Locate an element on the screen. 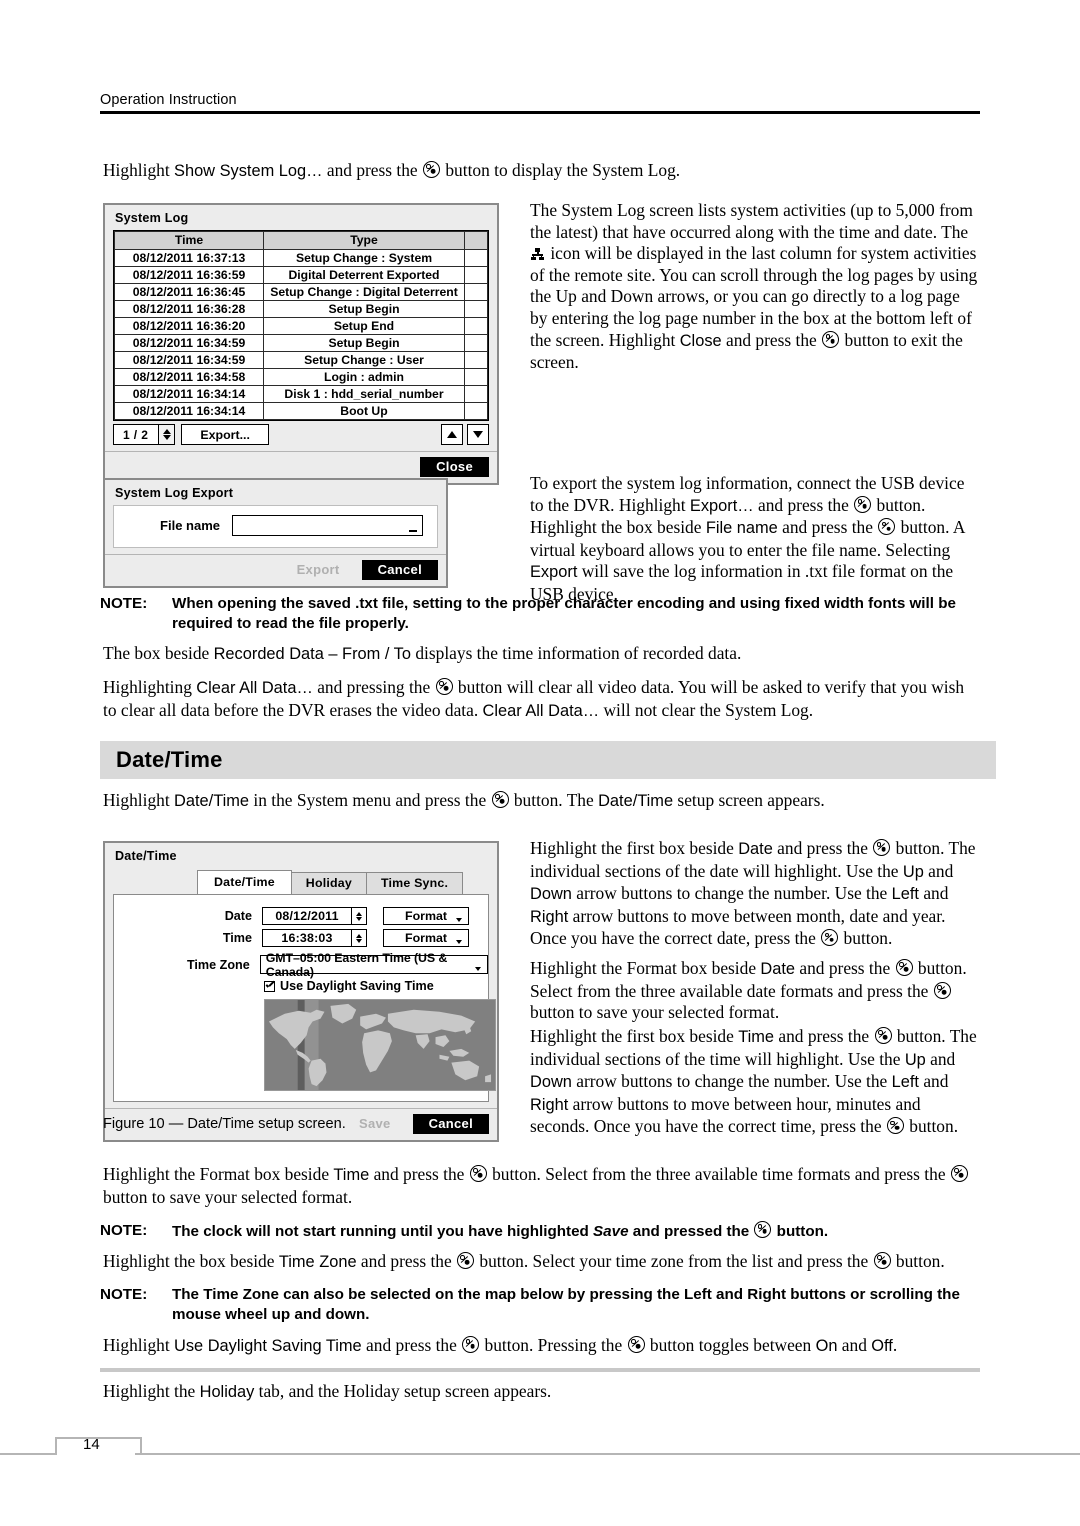 The height and width of the screenshot is (1526, 1080). timezone-value: GMT–05:00 Eastern Time (US & Canada) is located at coordinates (356, 964).